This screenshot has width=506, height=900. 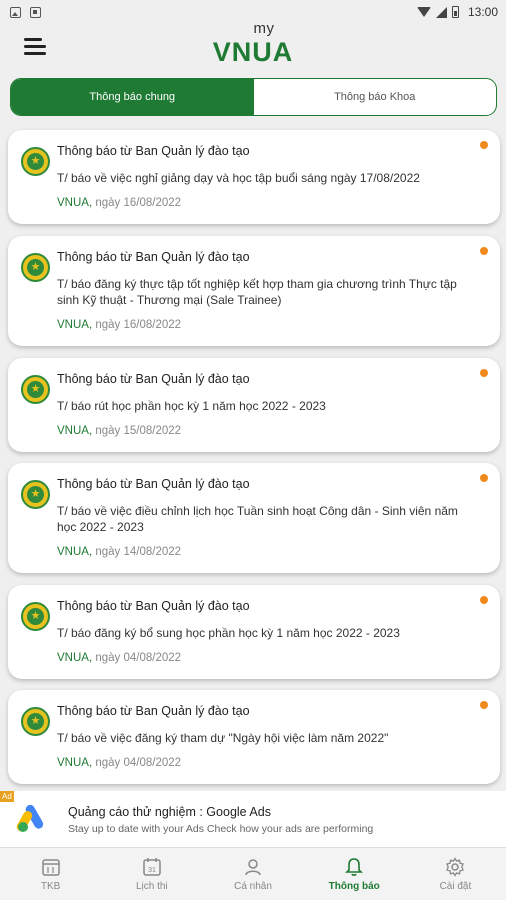 What do you see at coordinates (455, 12) in the screenshot?
I see `battery-icon` at bounding box center [455, 12].